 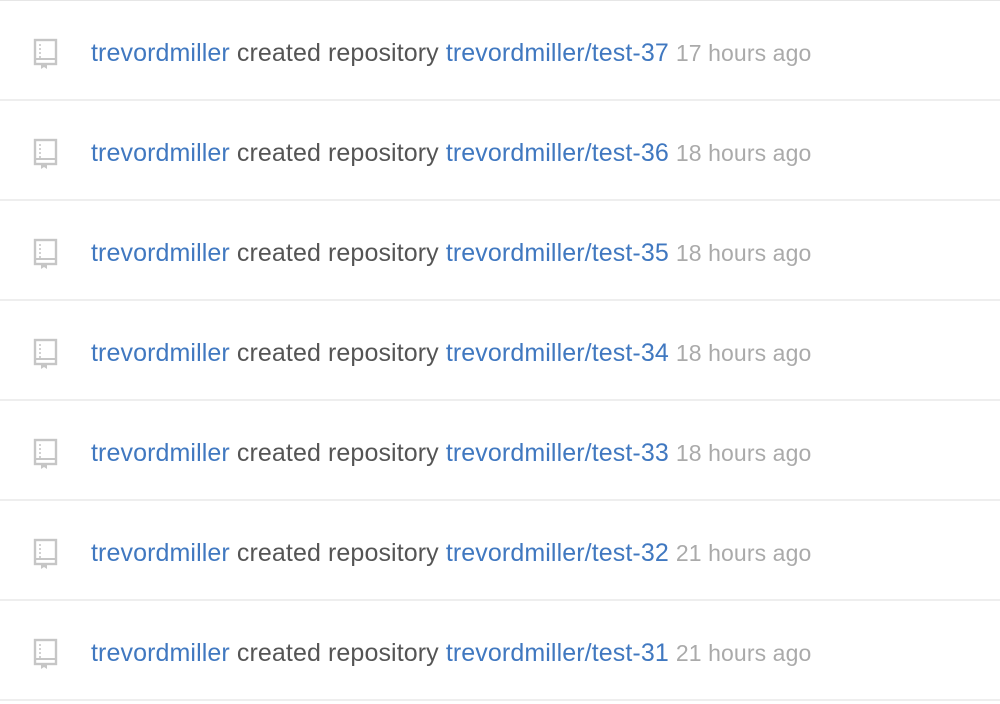 What do you see at coordinates (557, 553) in the screenshot?
I see `repo-link: trevordmiller/test-32` at bounding box center [557, 553].